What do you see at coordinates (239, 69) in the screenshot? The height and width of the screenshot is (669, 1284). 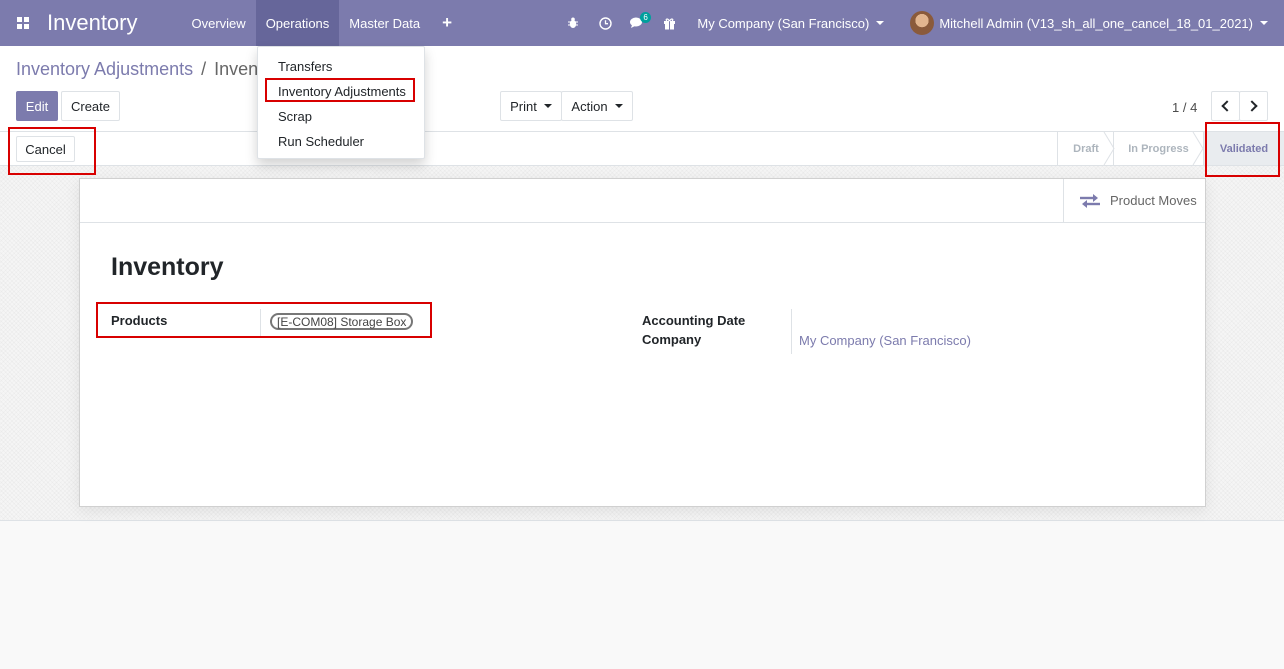 I see `breadcrumb-current: Invent` at bounding box center [239, 69].